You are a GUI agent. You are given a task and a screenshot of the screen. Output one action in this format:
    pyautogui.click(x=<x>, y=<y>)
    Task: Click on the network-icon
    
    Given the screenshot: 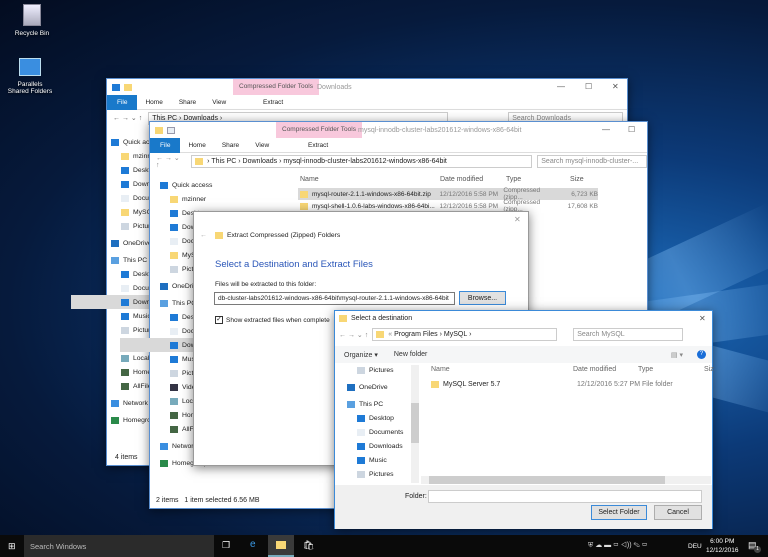 What is the action you would take?
    pyautogui.click(x=115, y=403)
    